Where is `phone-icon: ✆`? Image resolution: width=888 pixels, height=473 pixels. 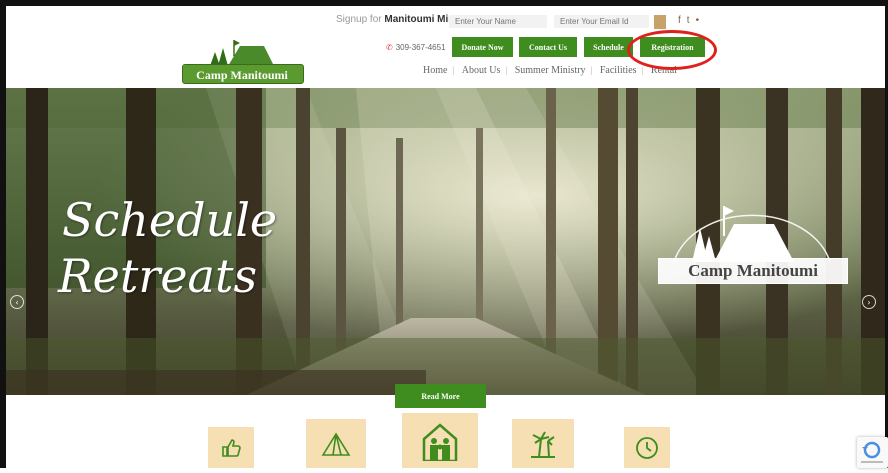 phone-icon: ✆ is located at coordinates (389, 47).